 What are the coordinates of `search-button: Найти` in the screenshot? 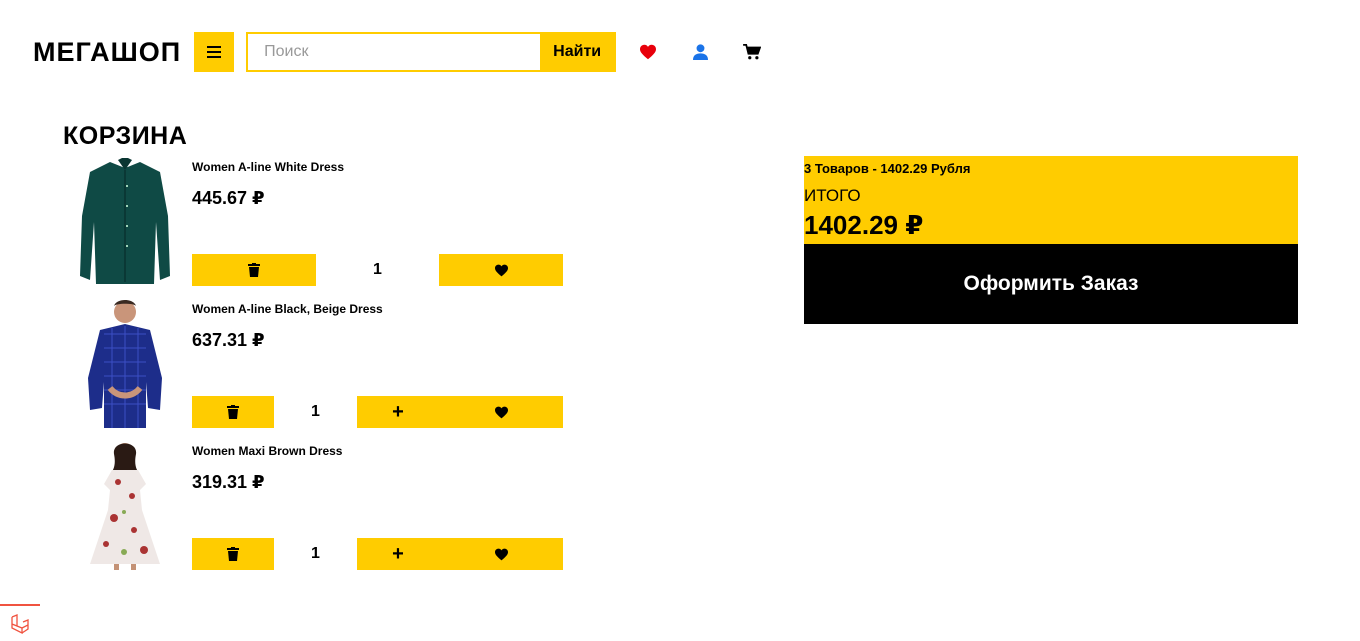 It's located at (577, 52).